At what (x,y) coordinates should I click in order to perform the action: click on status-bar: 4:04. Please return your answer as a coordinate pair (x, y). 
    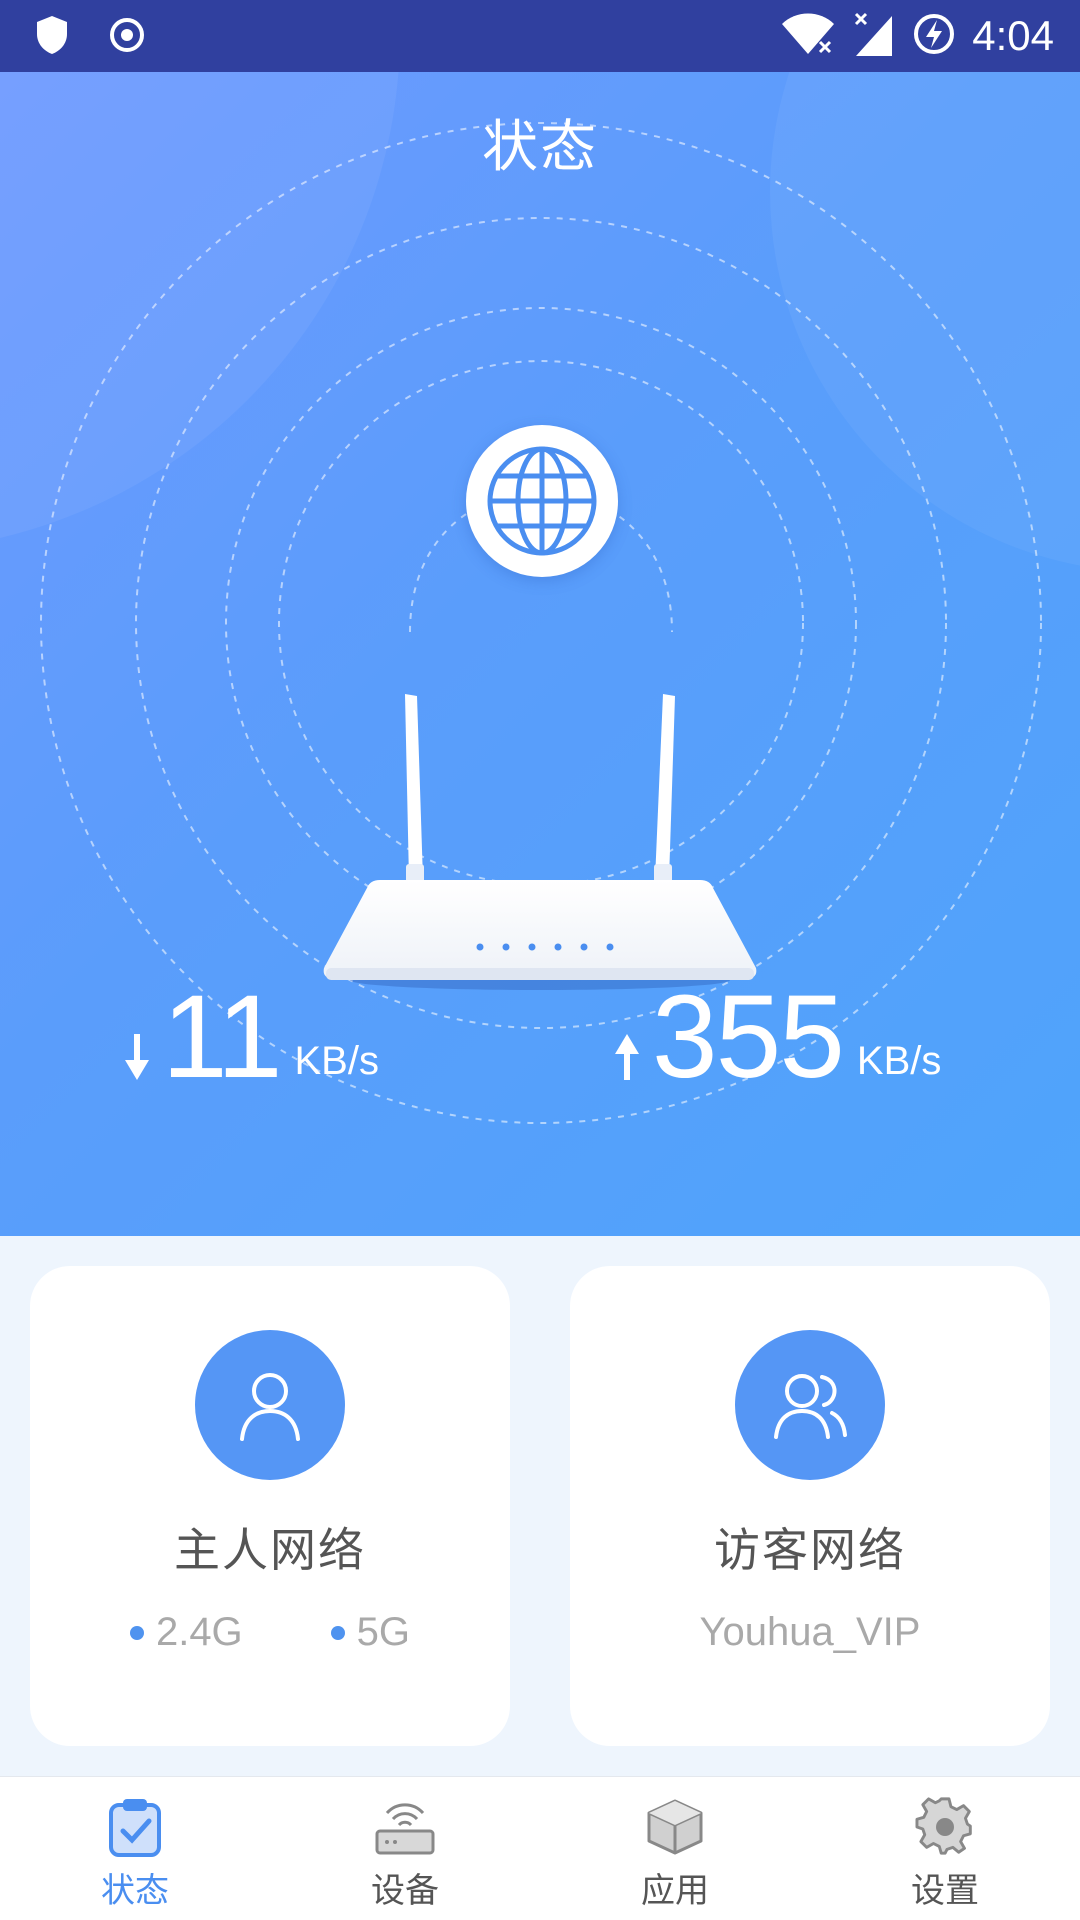
    Looking at the image, I should click on (540, 36).